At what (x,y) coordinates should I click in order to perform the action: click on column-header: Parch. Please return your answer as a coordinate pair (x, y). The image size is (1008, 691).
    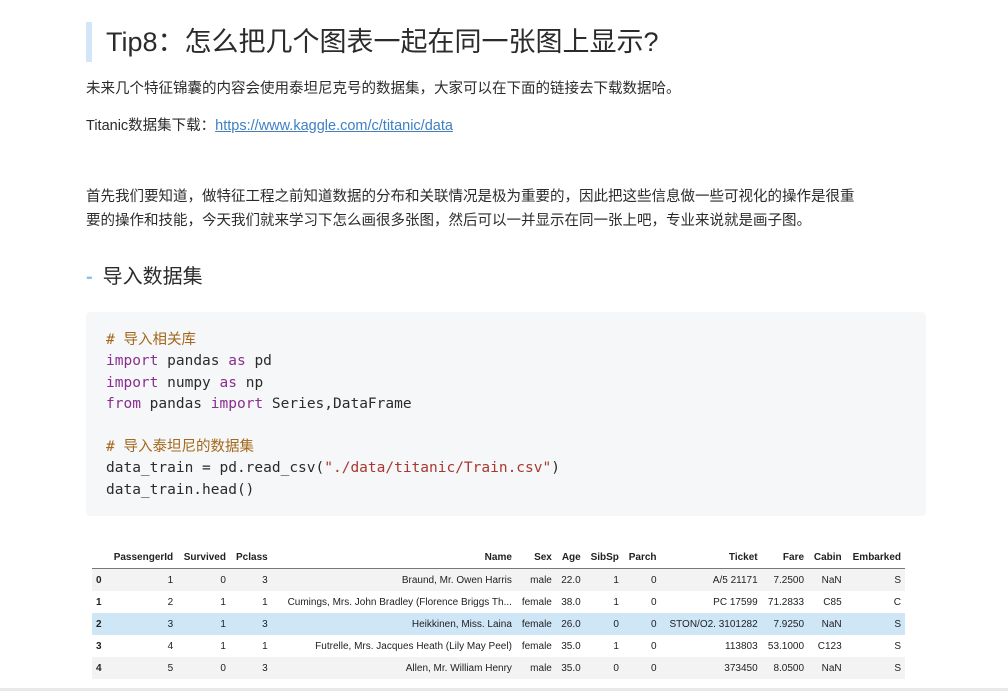
    Looking at the image, I should click on (641, 557).